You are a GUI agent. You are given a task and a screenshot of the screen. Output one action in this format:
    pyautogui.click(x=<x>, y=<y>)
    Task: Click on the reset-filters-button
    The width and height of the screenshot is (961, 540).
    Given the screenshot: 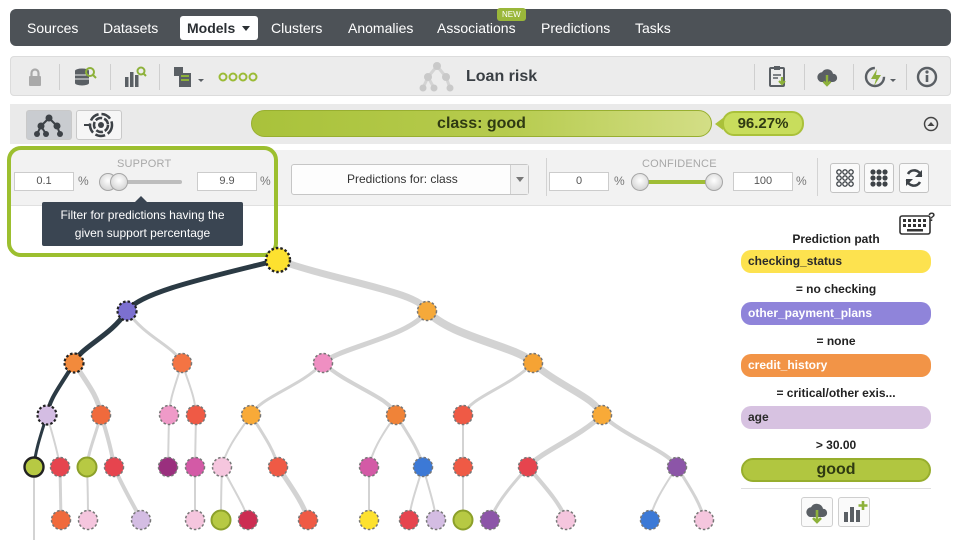 What is the action you would take?
    pyautogui.click(x=914, y=178)
    